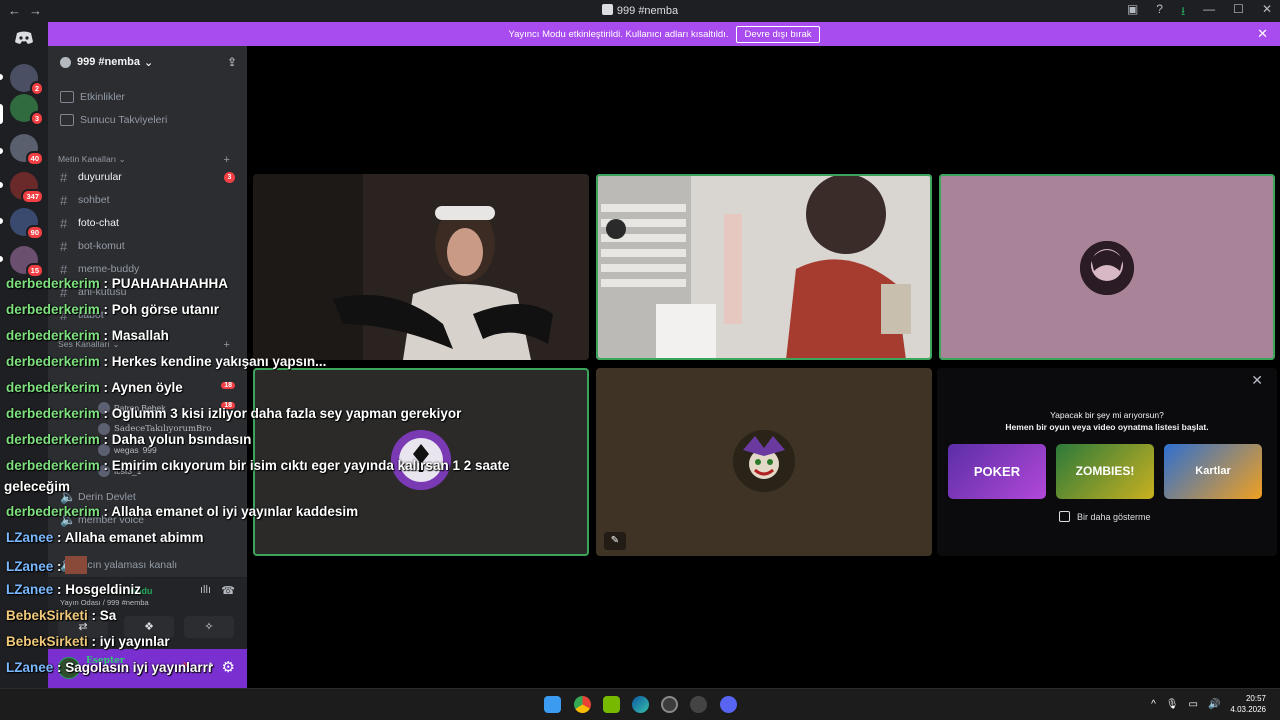  Describe the element at coordinates (67, 97) in the screenshot. I see `calendar-icon` at that location.